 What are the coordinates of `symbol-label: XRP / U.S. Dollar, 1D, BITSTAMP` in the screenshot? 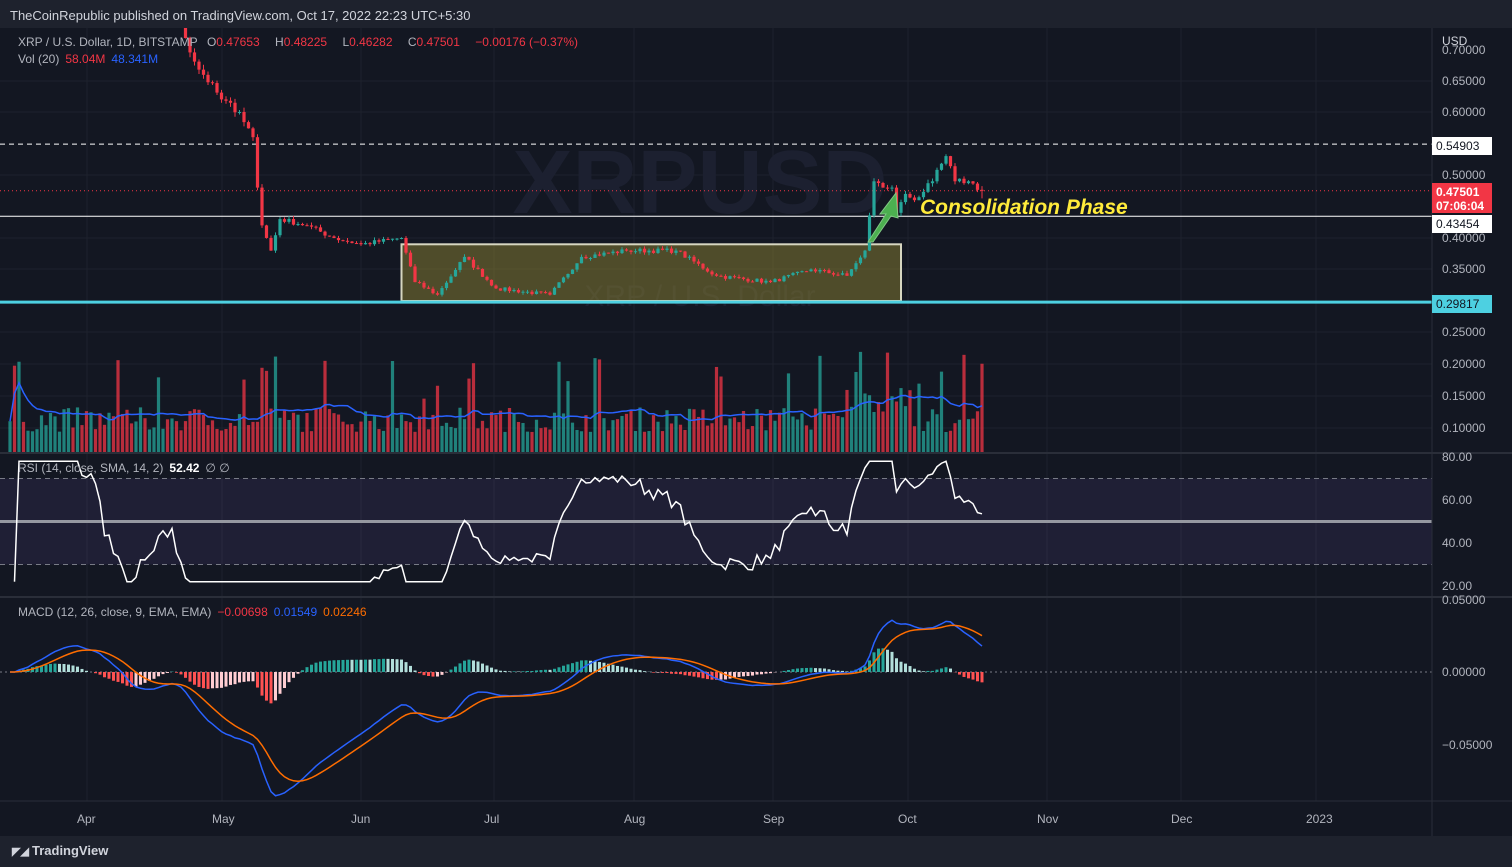 It's located at (108, 42).